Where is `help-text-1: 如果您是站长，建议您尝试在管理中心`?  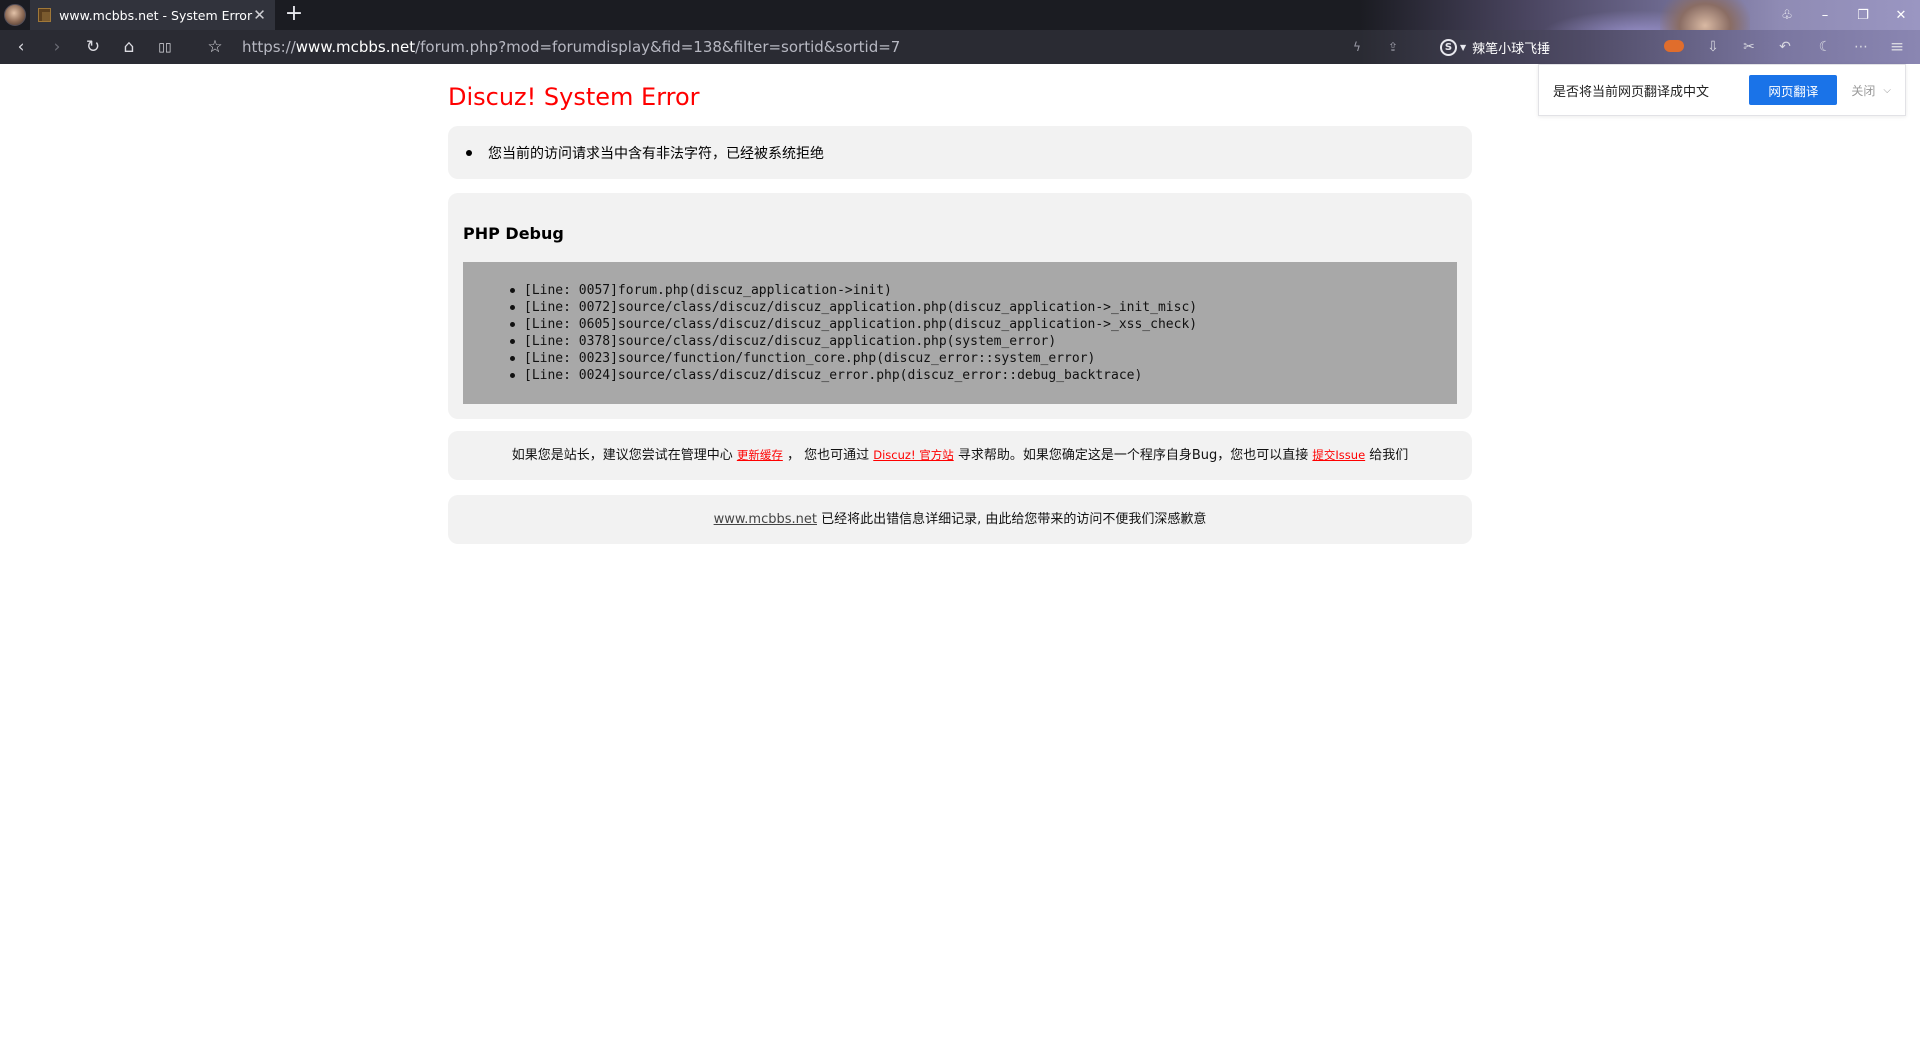 help-text-1: 如果您是站长，建议您尝试在管理中心 is located at coordinates (624, 455).